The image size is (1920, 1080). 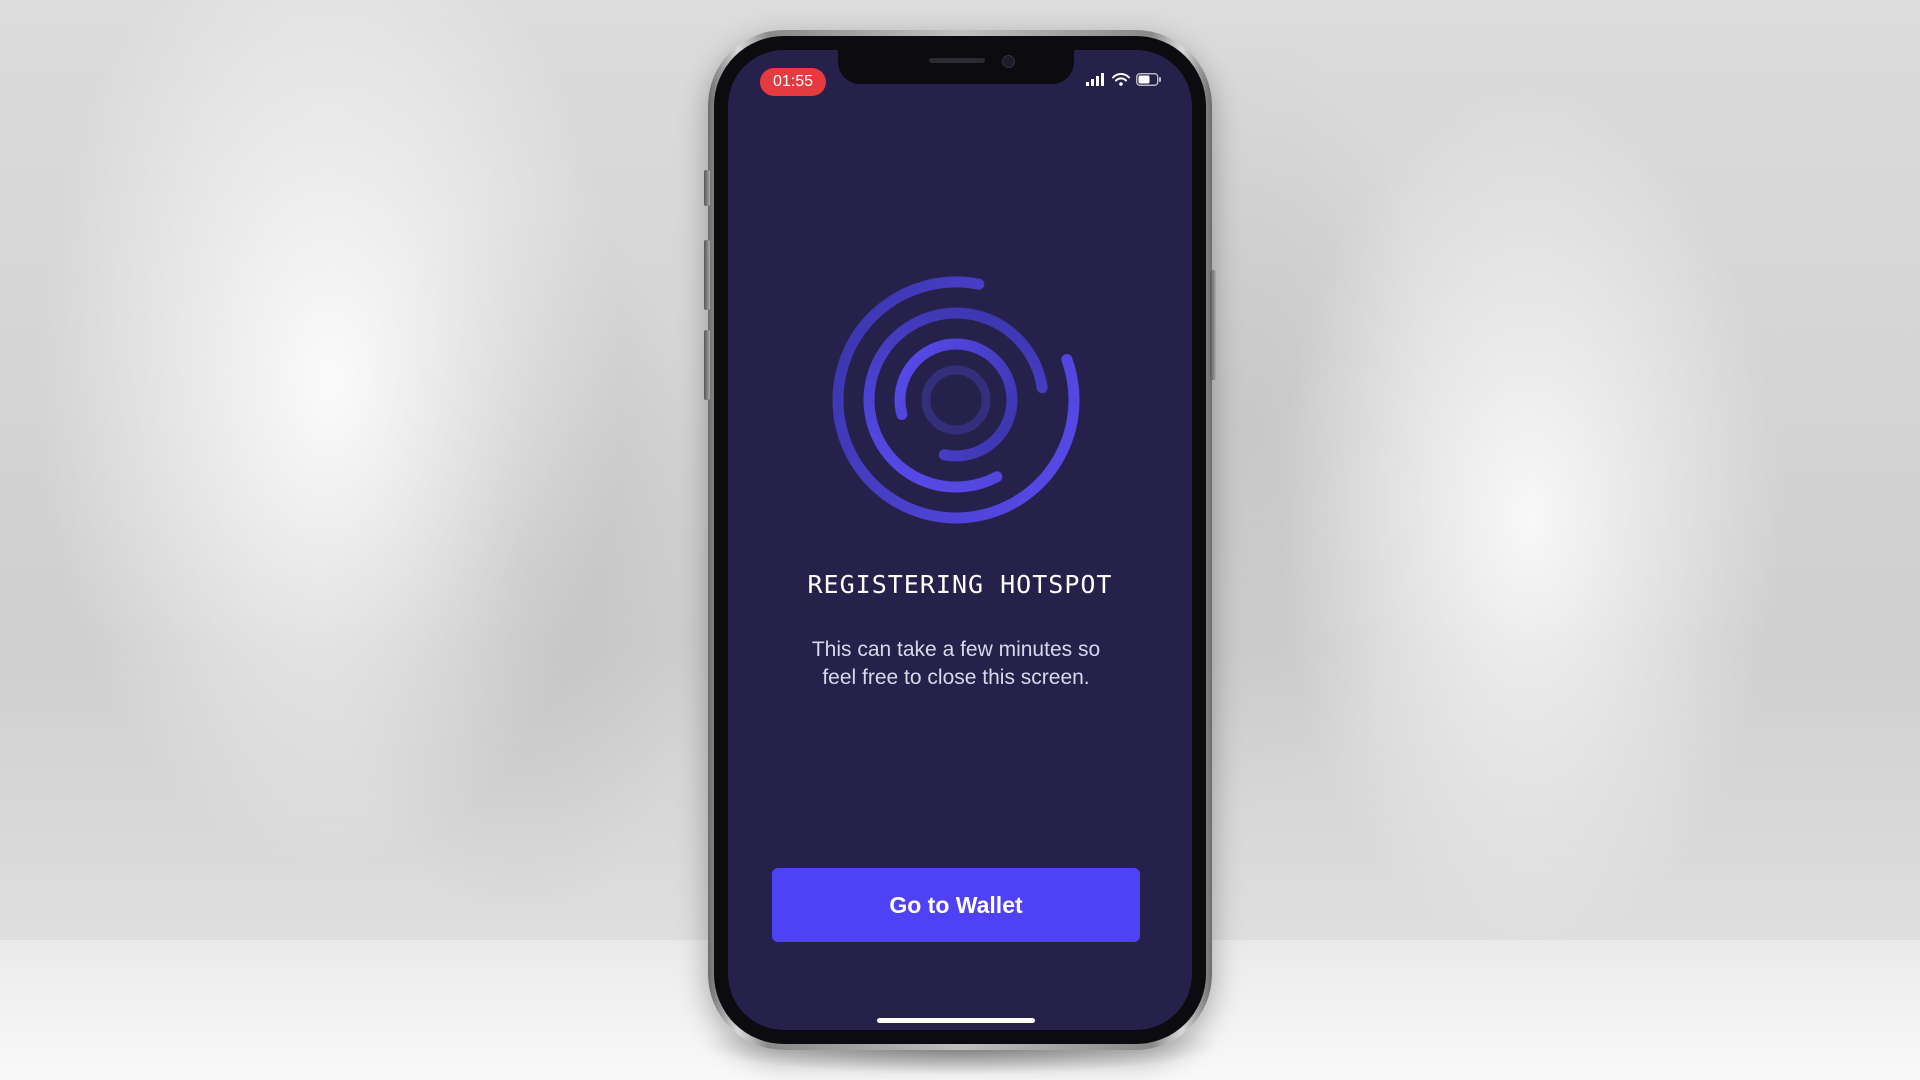 What do you see at coordinates (1213, 325) in the screenshot?
I see `power-button` at bounding box center [1213, 325].